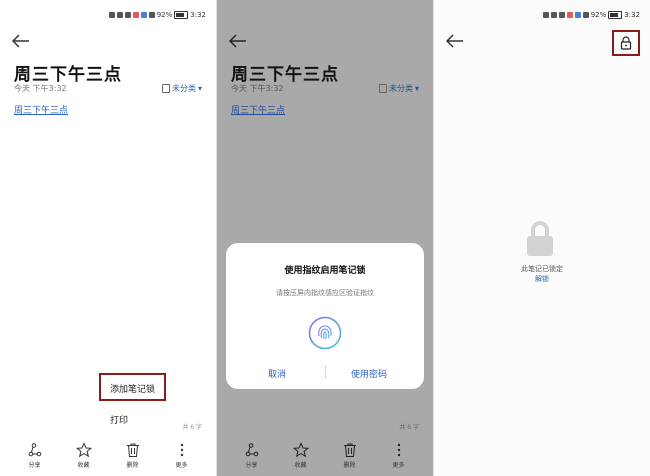  I want to click on lock-icon, so click(626, 43).